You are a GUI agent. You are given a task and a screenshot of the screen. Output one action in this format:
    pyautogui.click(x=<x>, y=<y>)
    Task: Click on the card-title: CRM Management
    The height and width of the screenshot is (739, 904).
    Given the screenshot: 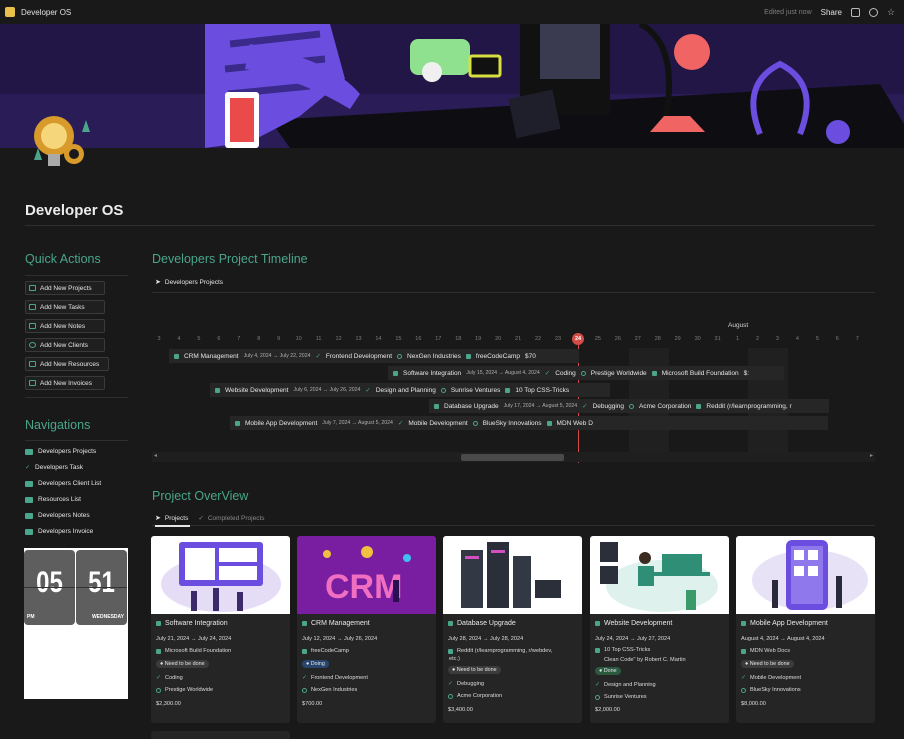 What is the action you would take?
    pyautogui.click(x=340, y=623)
    